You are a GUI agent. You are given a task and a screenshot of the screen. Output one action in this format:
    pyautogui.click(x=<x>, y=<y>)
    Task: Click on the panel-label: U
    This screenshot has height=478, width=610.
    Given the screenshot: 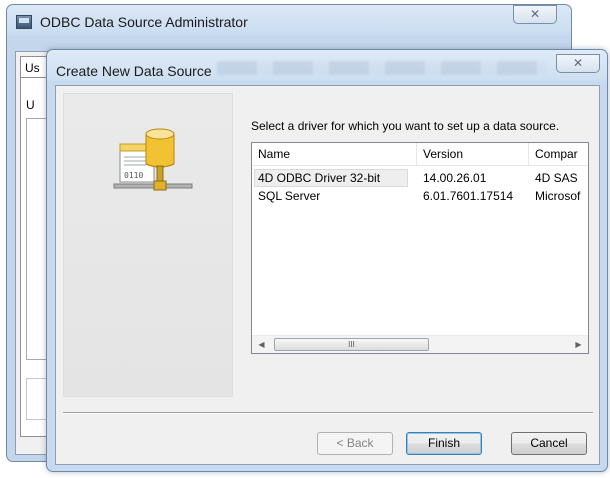 What is the action you would take?
    pyautogui.click(x=30, y=105)
    